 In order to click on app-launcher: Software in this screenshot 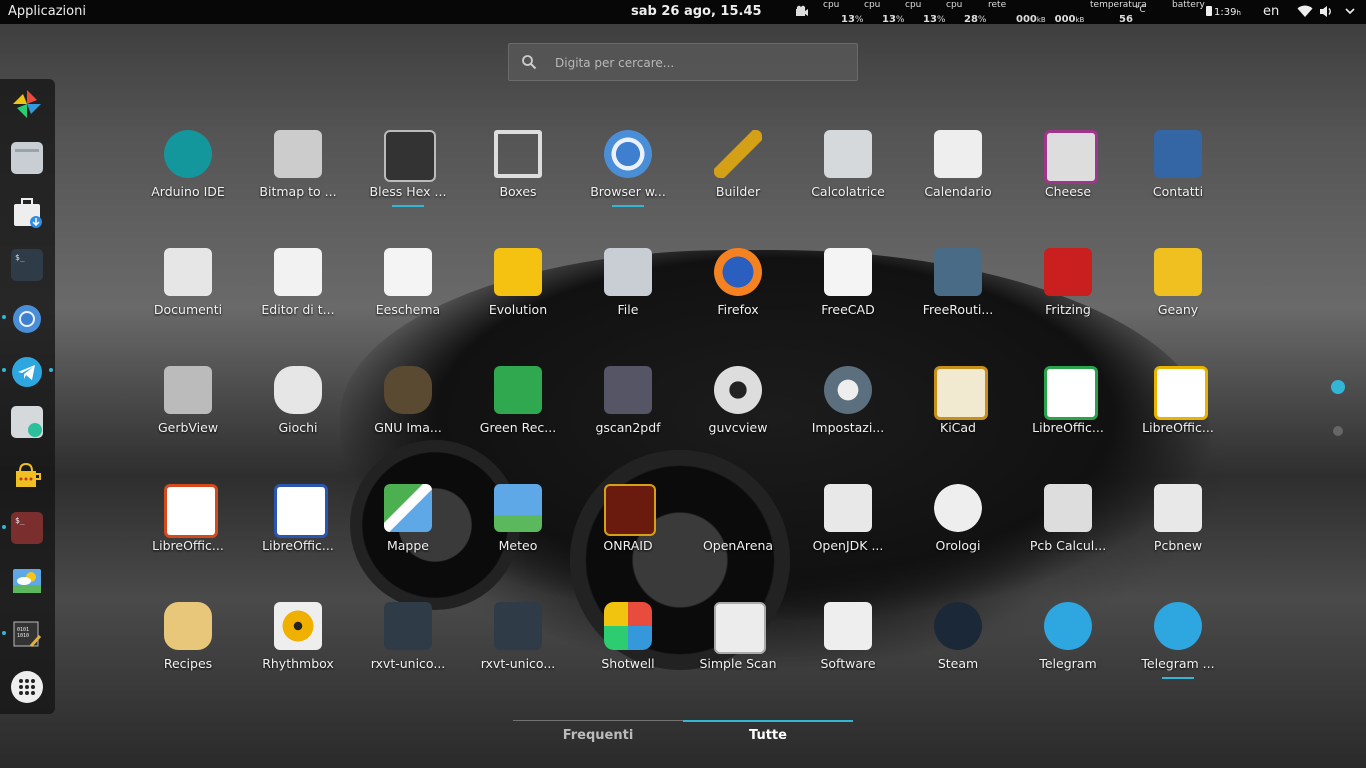, I will do `click(848, 651)`.